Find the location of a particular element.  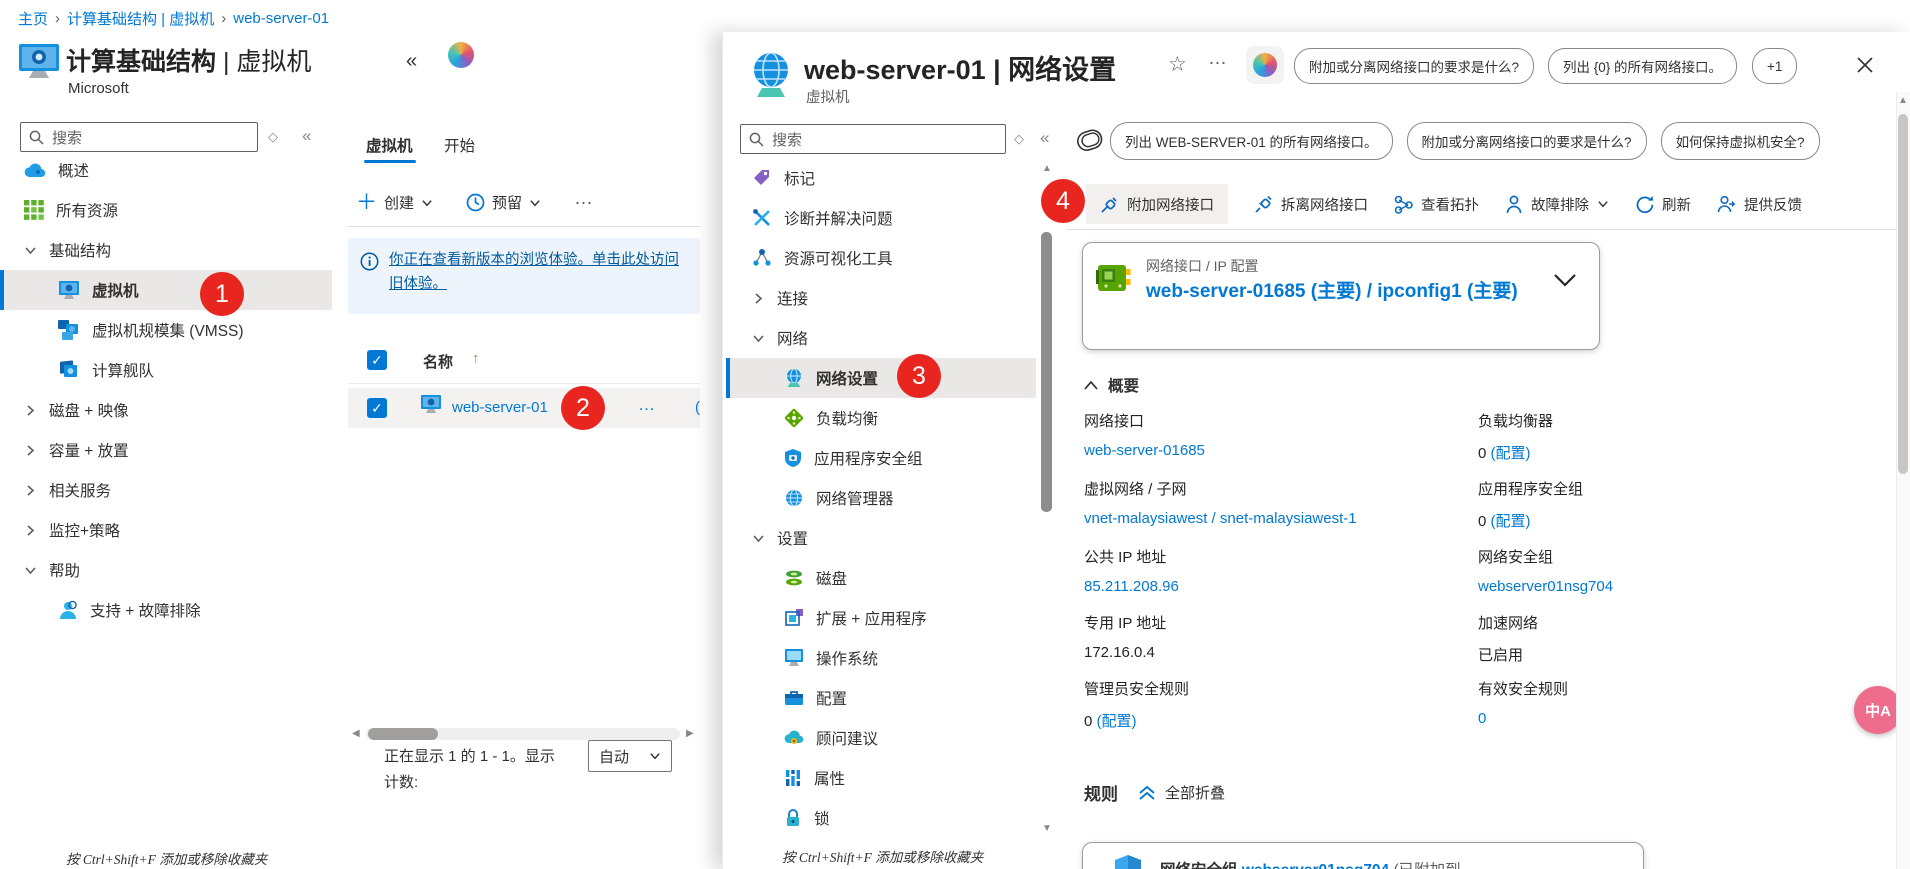

vm-icon is located at coordinates (431, 404).